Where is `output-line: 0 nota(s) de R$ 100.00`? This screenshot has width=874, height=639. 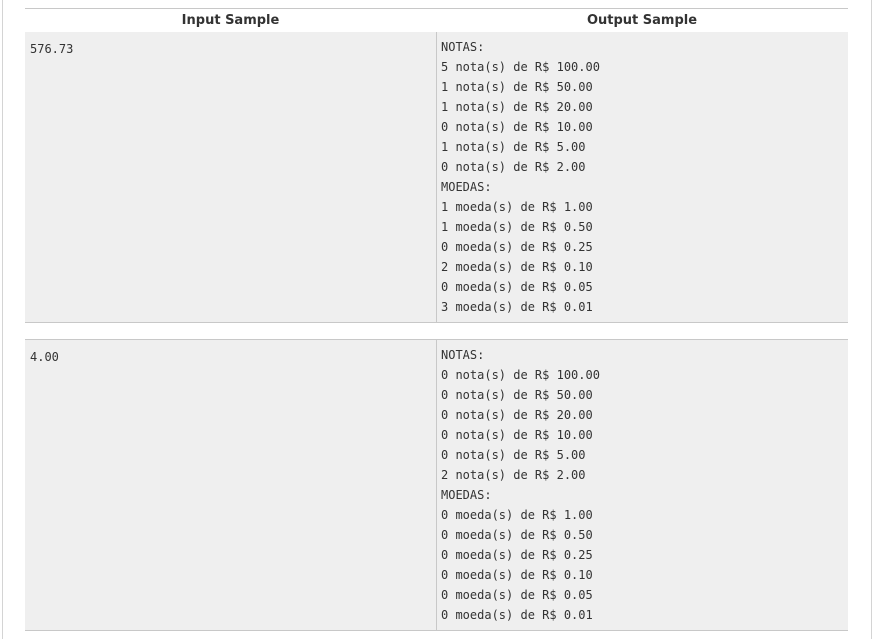 output-line: 0 nota(s) de R$ 100.00 is located at coordinates (520, 375).